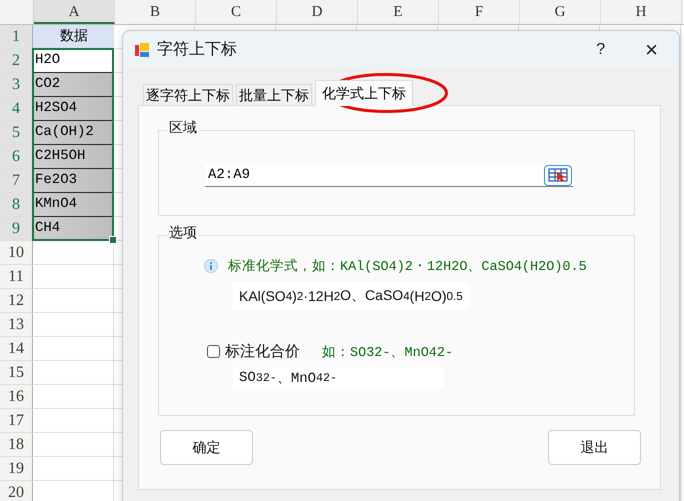 The width and height of the screenshot is (684, 501). Describe the element at coordinates (73, 109) in the screenshot. I see `table-cell: H2SO4` at that location.